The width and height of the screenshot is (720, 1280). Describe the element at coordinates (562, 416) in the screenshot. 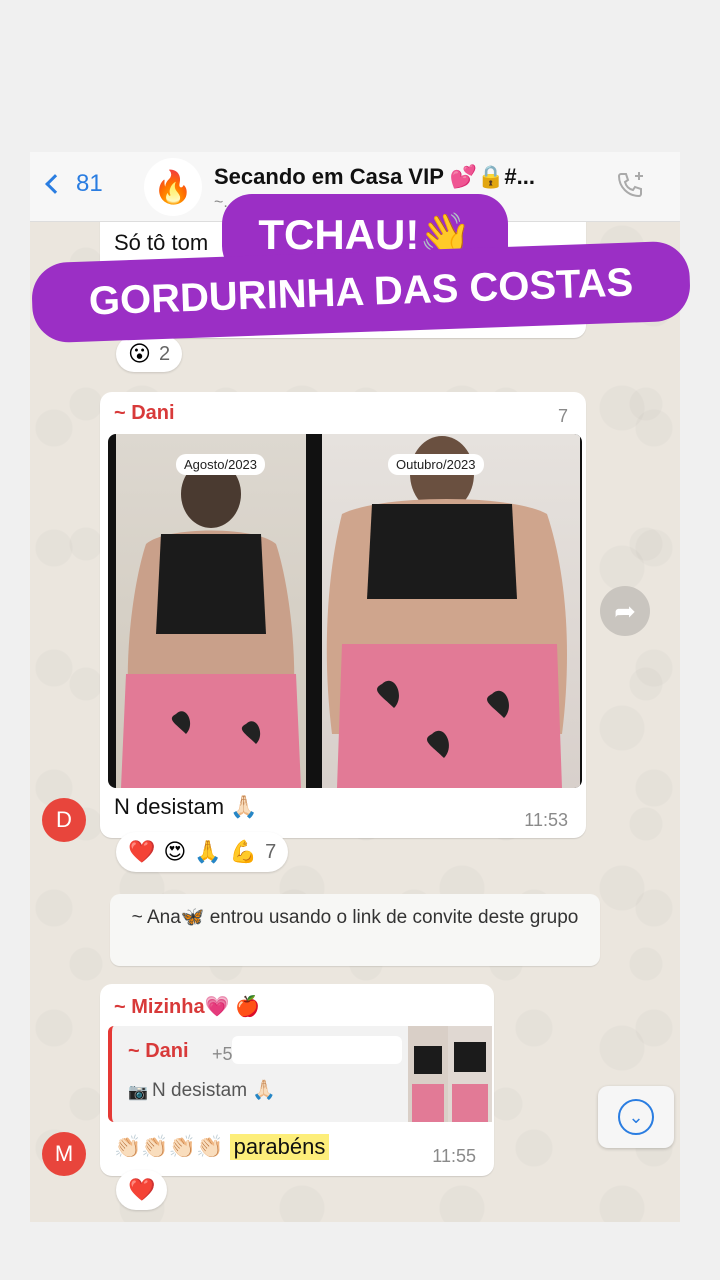

I see `message-time: 7` at that location.